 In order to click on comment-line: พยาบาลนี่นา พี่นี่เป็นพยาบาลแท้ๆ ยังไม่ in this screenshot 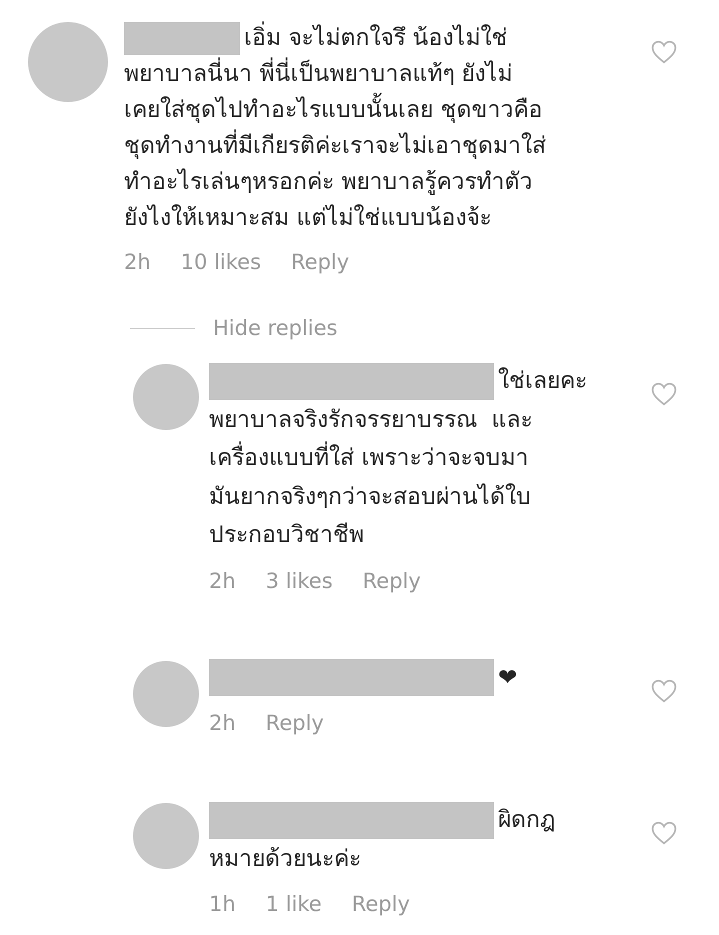, I will do `click(379, 74)`.